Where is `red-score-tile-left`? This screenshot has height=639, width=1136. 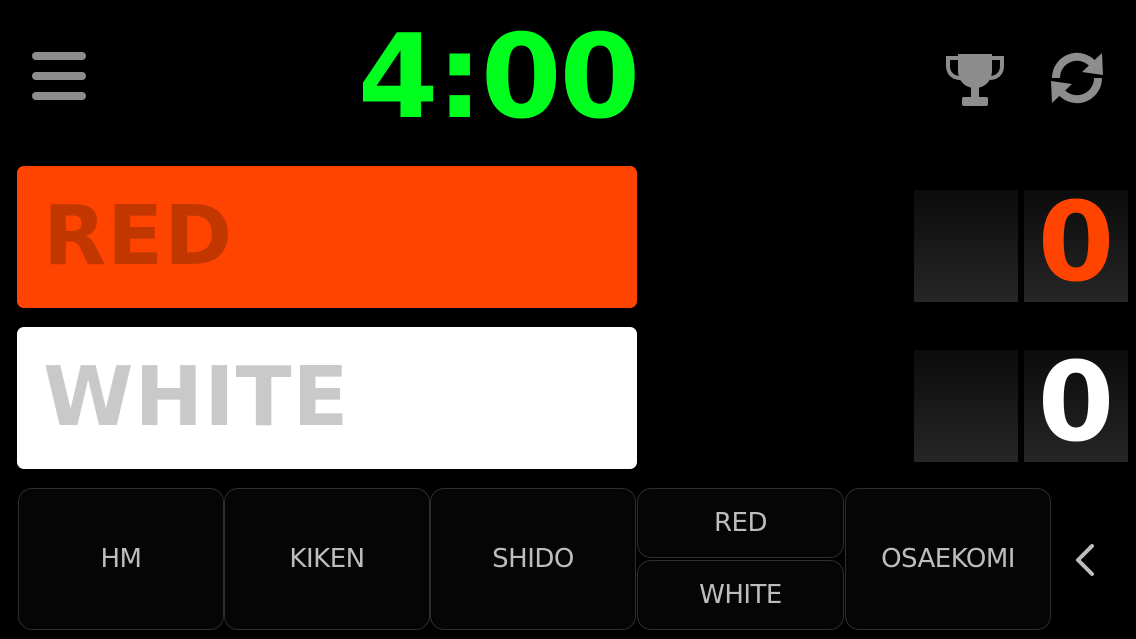
red-score-tile-left is located at coordinates (966, 246).